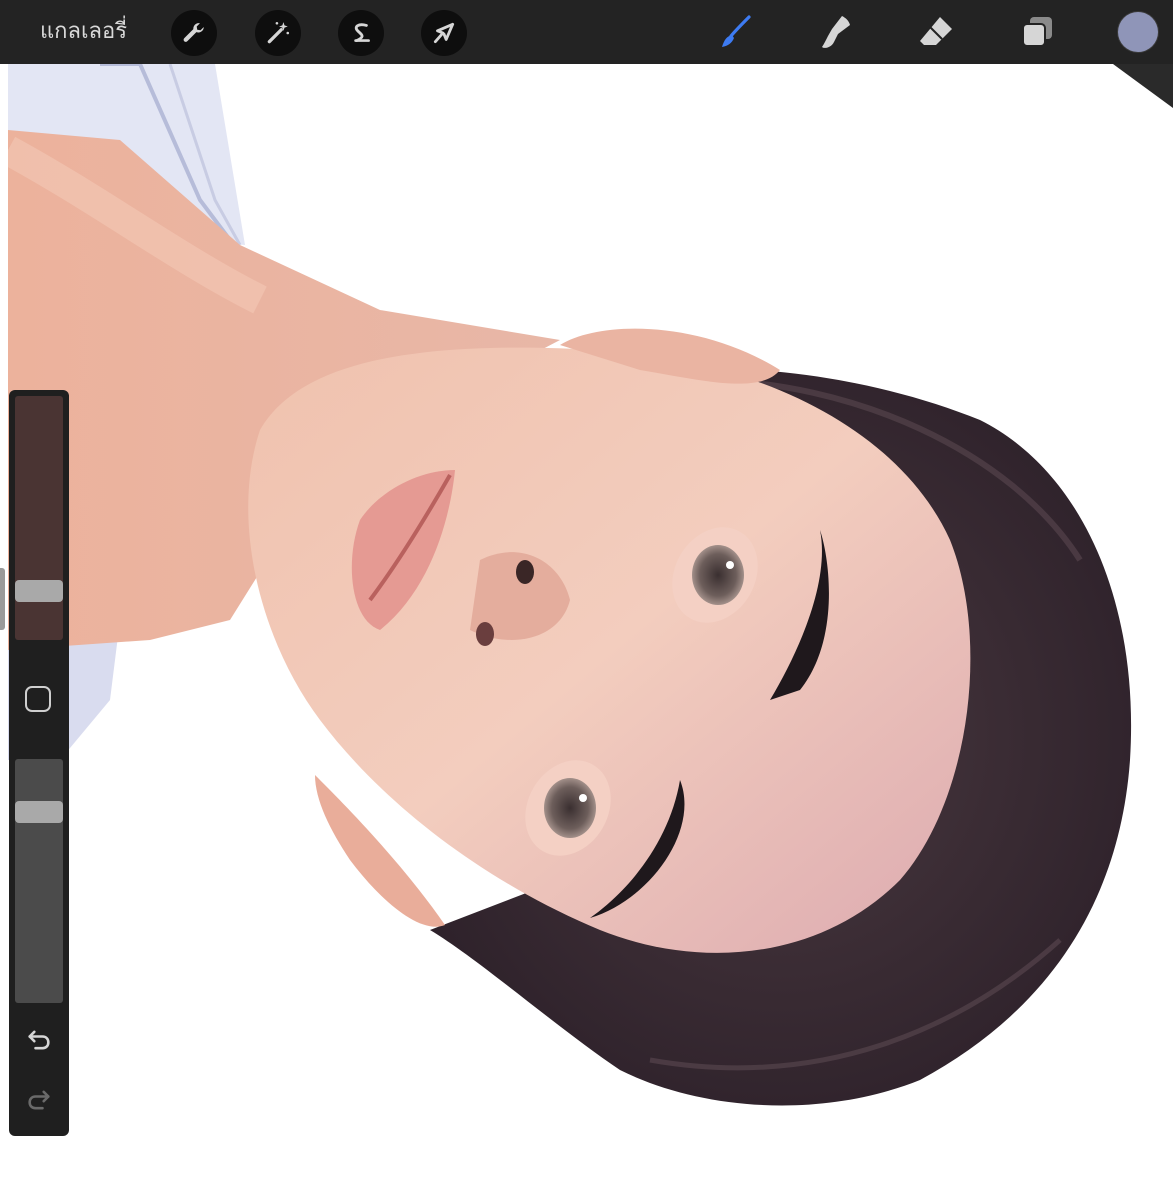 The height and width of the screenshot is (1200, 1173). I want to click on arrow-cursor-icon, so click(444, 33).